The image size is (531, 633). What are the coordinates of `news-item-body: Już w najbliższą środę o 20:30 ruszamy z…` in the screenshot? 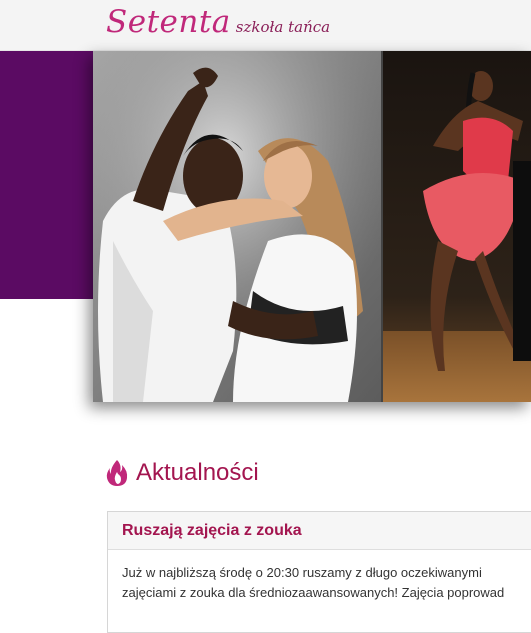 It's located at (319, 576).